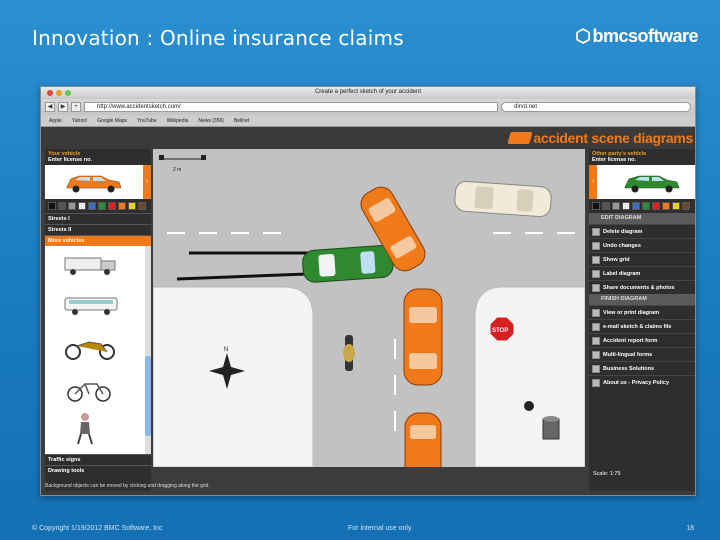 The image size is (720, 540). What do you see at coordinates (596, 273) in the screenshot?
I see `label-icon` at bounding box center [596, 273].